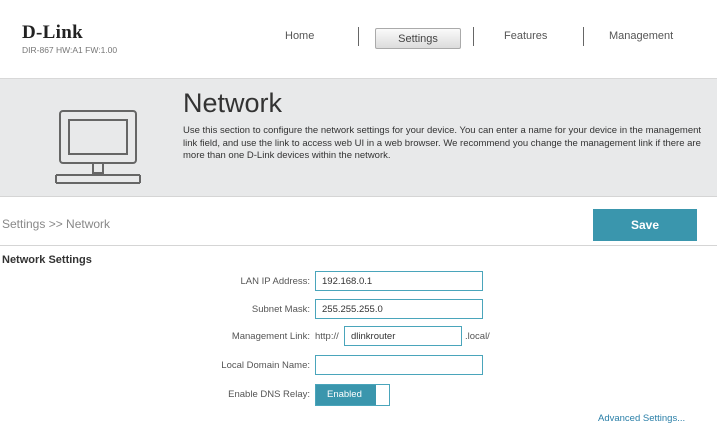 This screenshot has width=717, height=425. I want to click on management-link-input, so click(403, 336).